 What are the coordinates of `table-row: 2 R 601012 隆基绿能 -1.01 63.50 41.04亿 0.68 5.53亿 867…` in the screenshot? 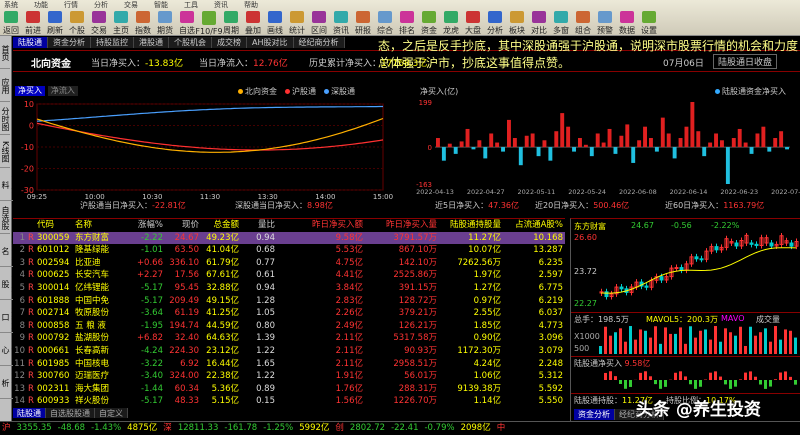 It's located at (289, 250).